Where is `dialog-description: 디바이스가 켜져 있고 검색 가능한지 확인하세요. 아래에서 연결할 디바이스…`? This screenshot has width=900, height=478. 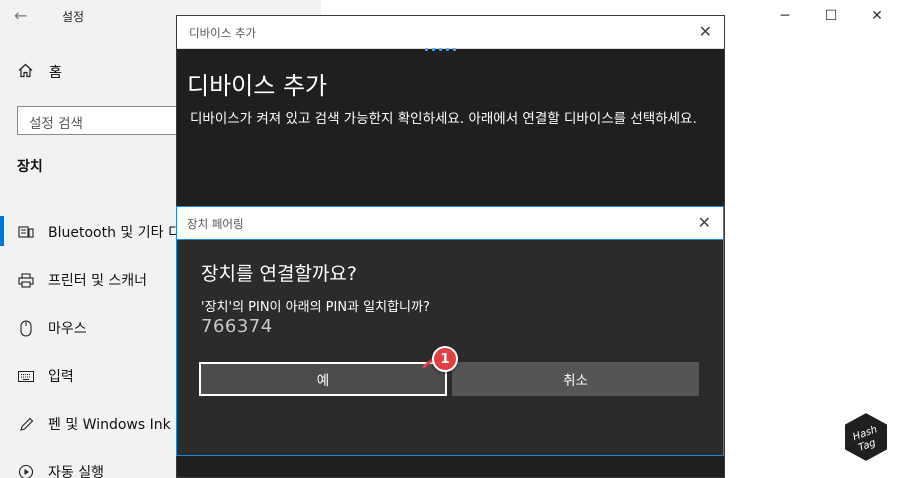 dialog-description: 디바이스가 켜져 있고 검색 가능한지 확인하세요. 아래에서 연결할 디바이스… is located at coordinates (443, 119).